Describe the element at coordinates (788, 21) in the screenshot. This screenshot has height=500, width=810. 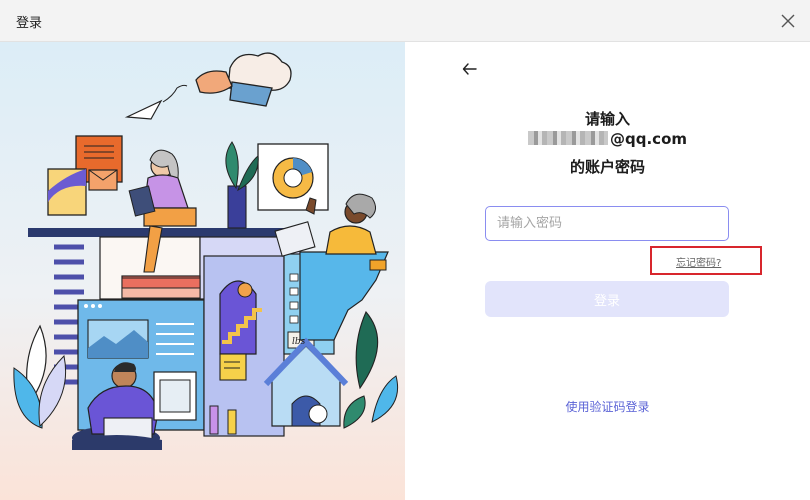
I see `close-icon` at that location.